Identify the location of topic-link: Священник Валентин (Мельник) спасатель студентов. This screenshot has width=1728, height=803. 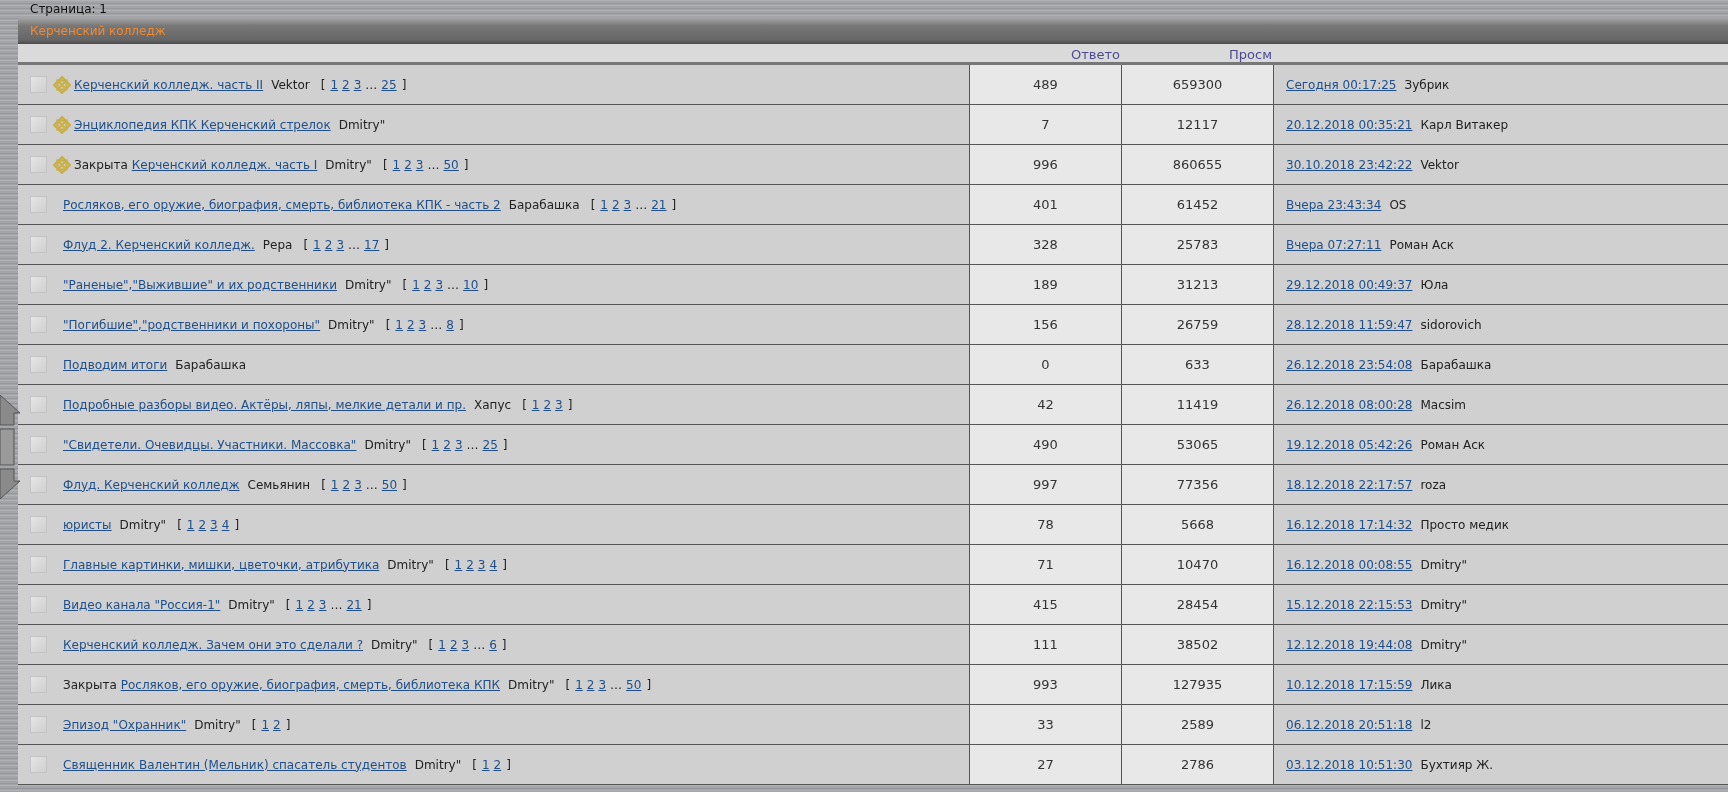
(235, 764).